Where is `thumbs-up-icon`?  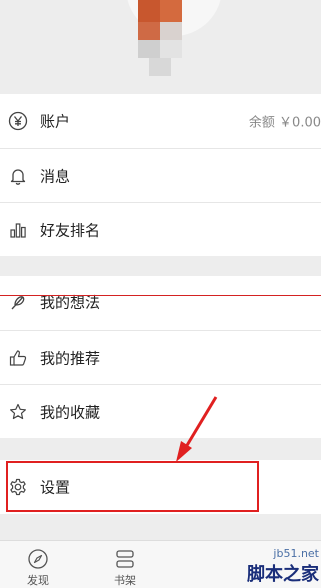 thumbs-up-icon is located at coordinates (18, 358).